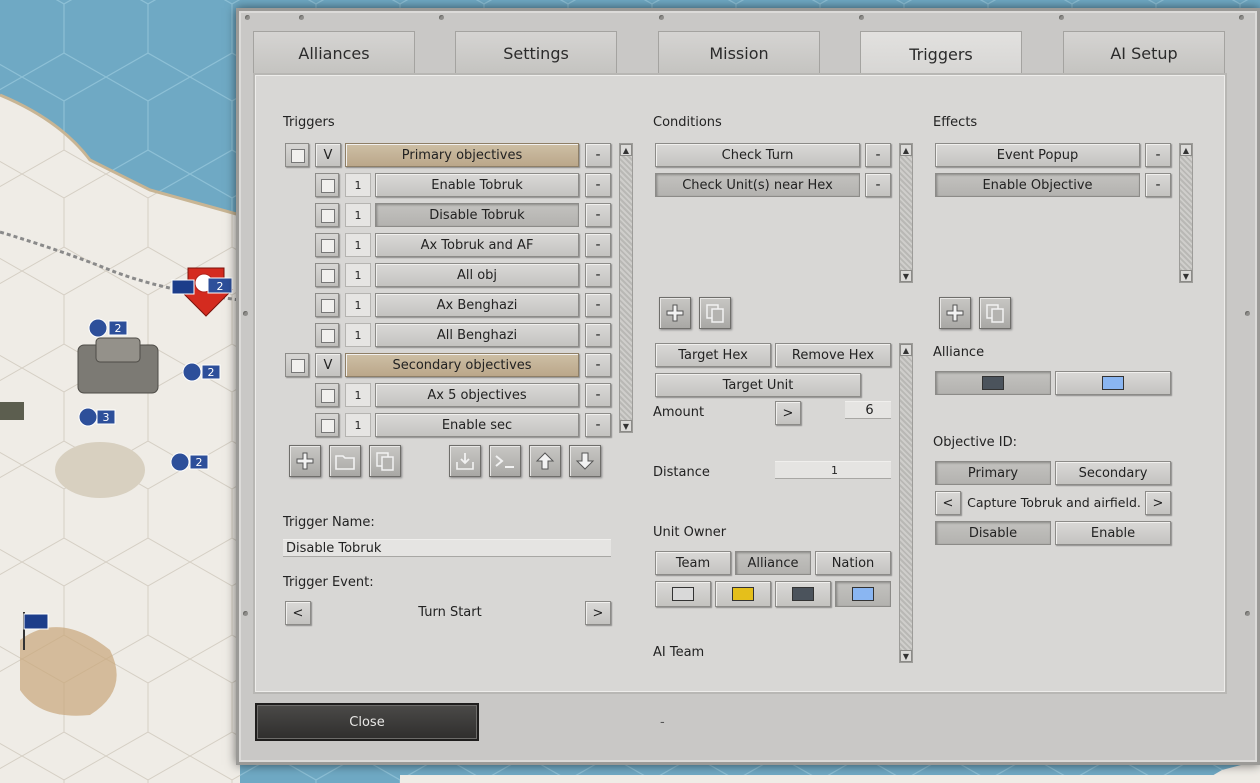 The height and width of the screenshot is (783, 1260). I want to click on trigger-item: All obj, so click(477, 275).